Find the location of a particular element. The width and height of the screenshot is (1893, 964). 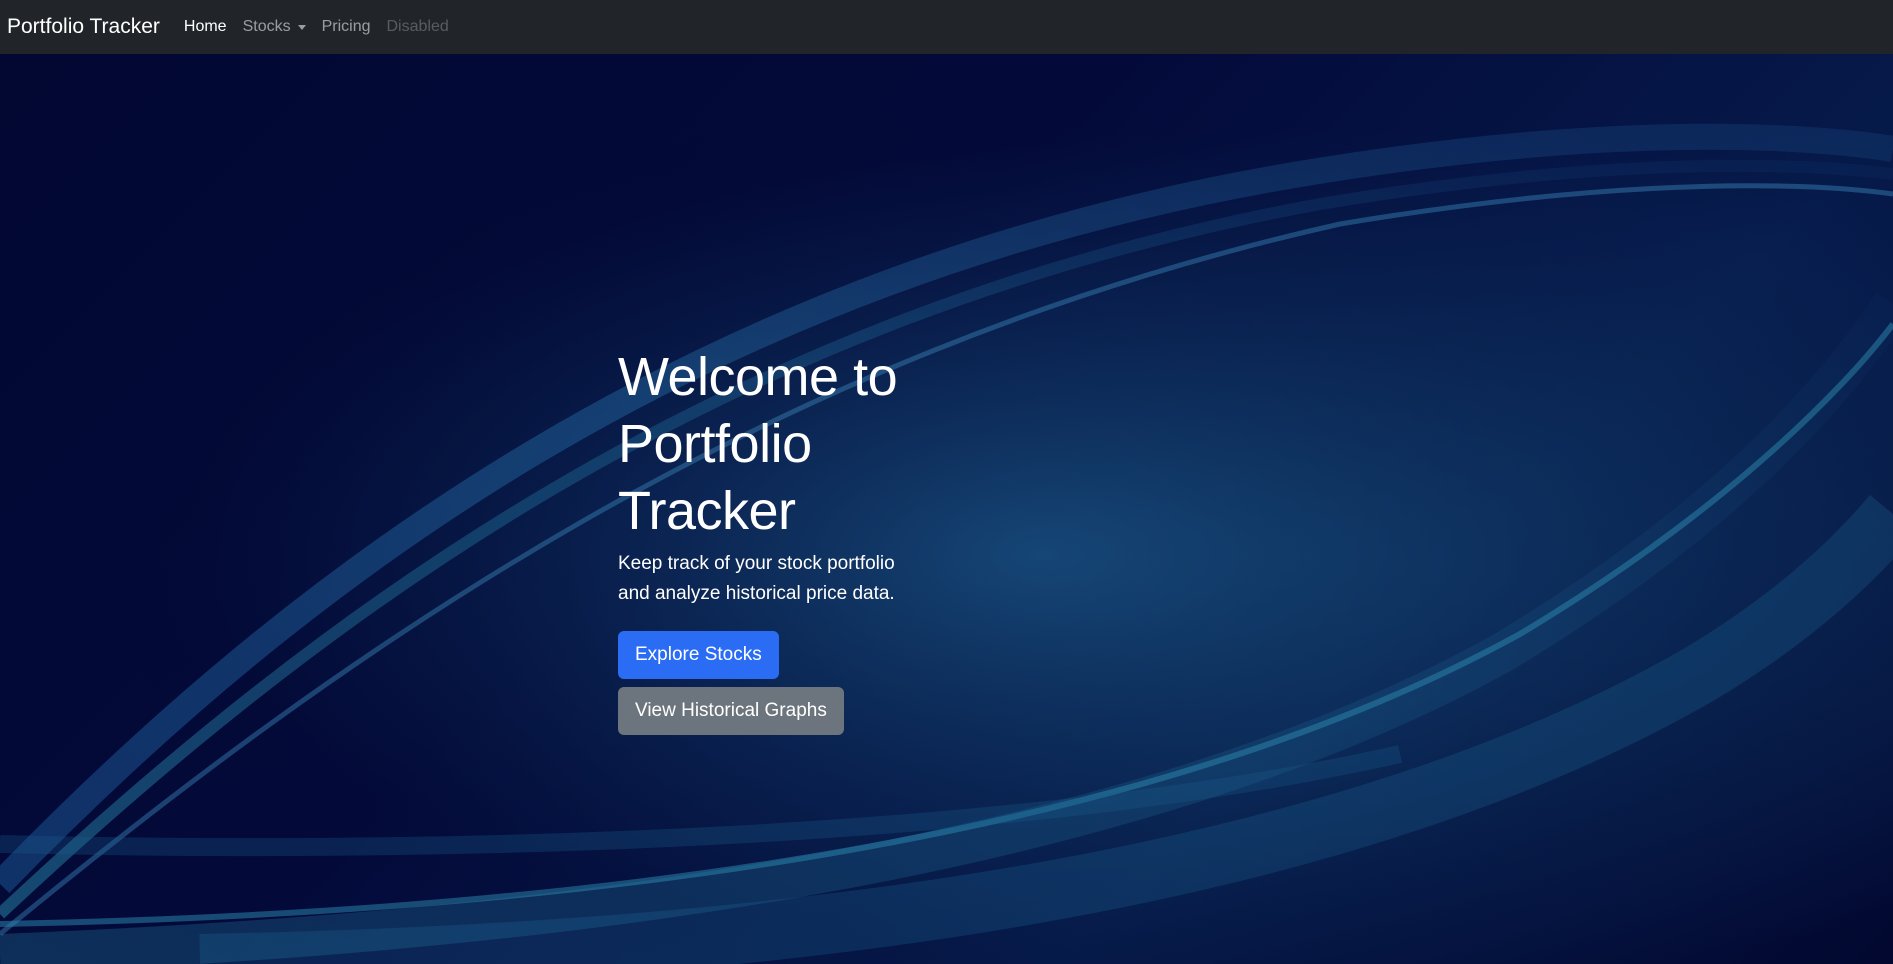

nav-link-disabled: Disabled is located at coordinates (417, 26).